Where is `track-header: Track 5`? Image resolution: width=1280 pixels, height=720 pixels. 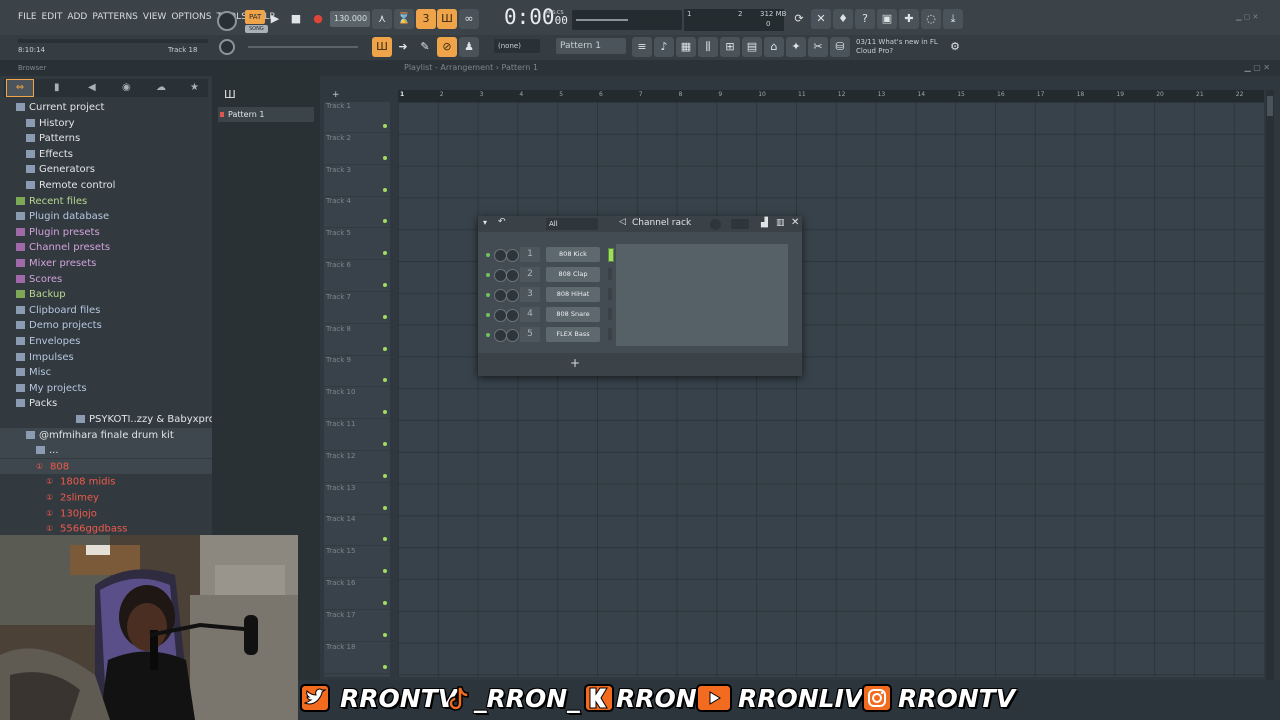
track-header: Track 5 is located at coordinates (357, 245).